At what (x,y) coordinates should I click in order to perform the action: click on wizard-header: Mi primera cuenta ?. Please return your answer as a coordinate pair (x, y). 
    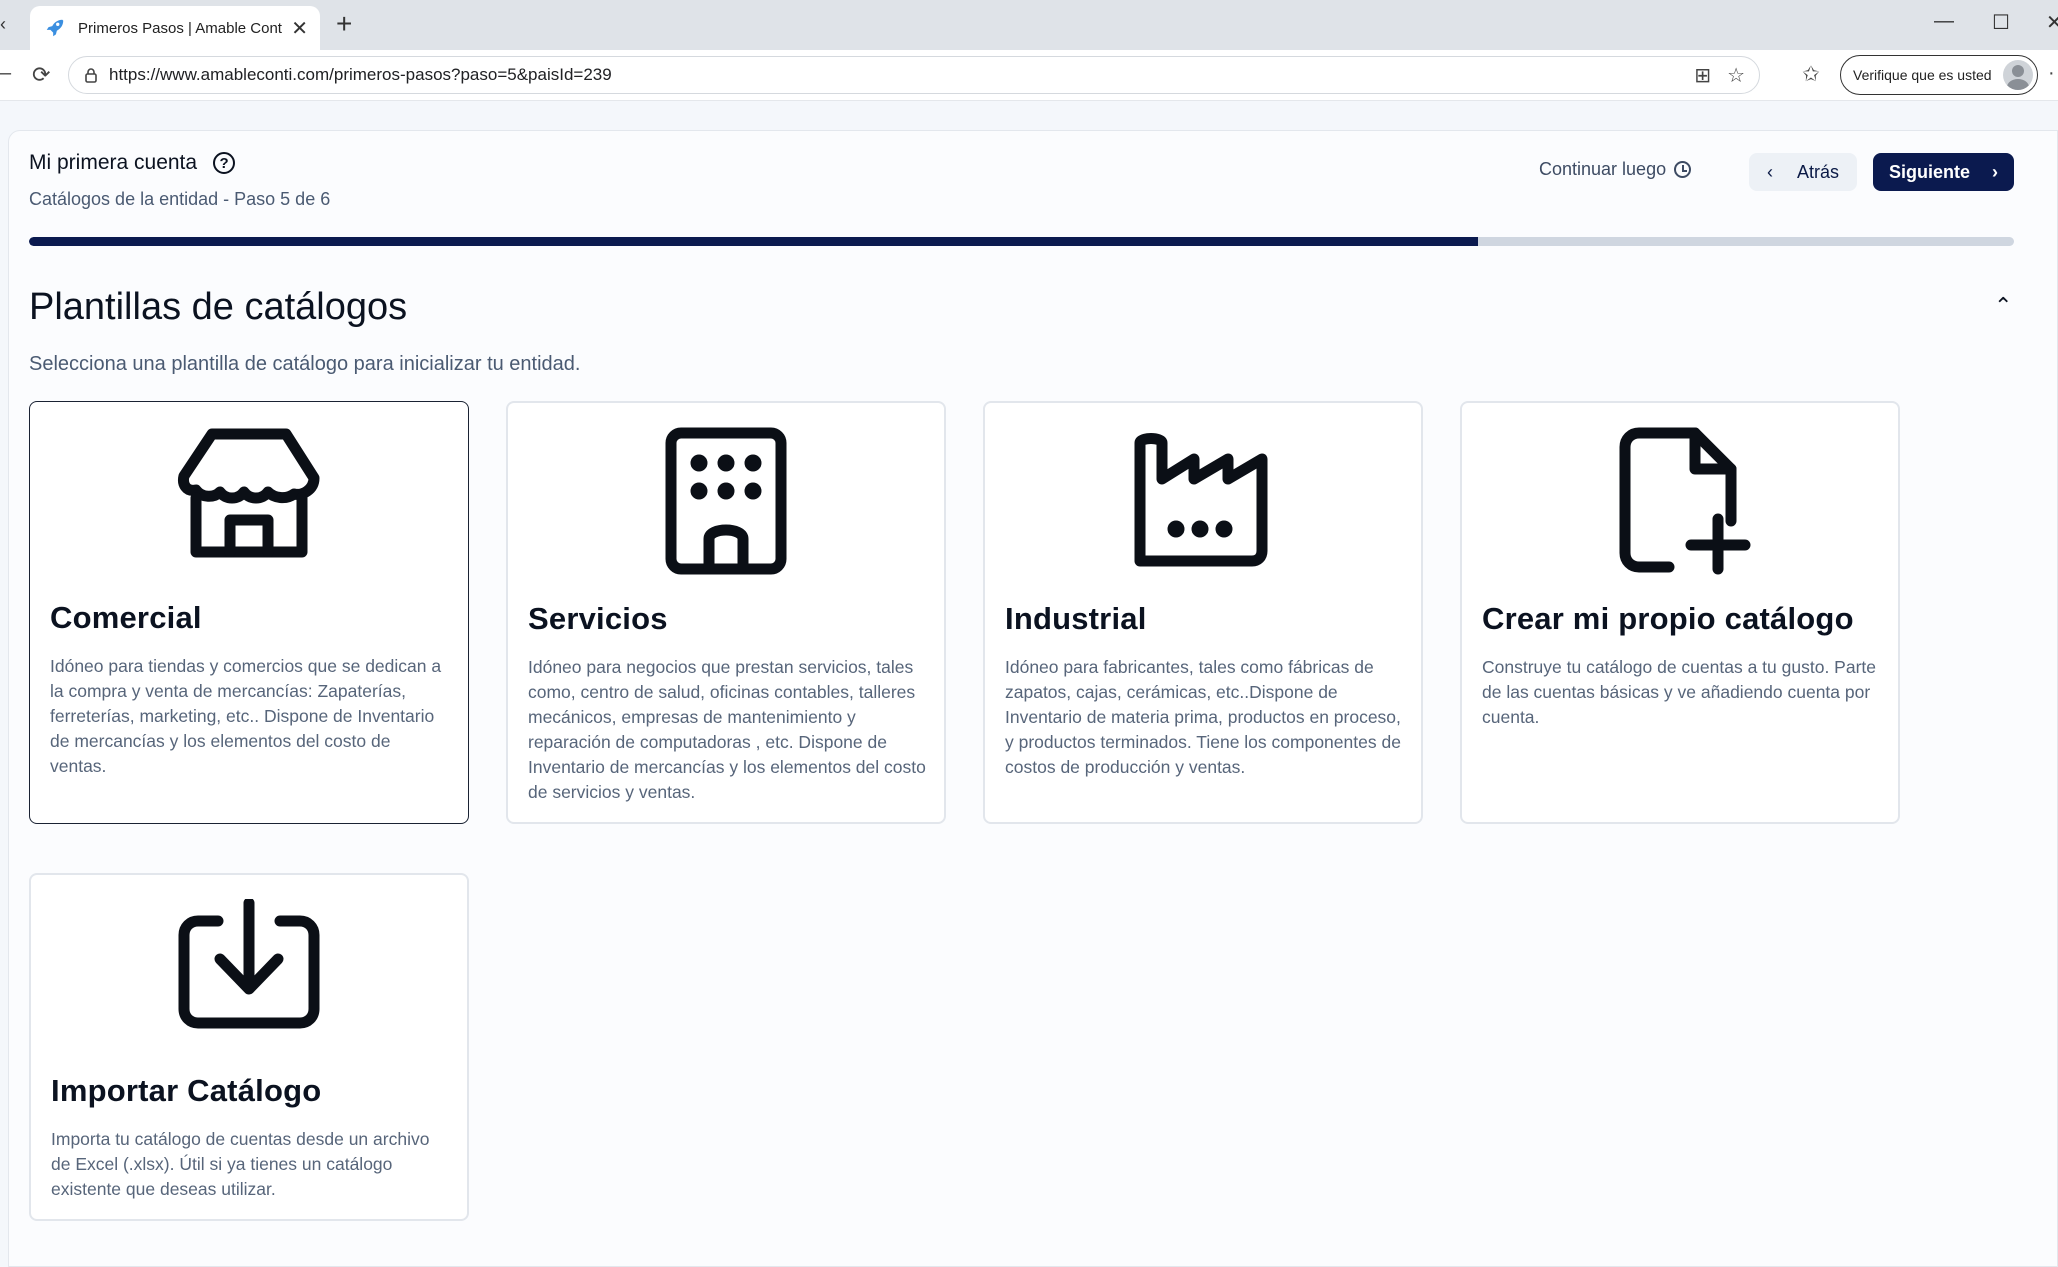
    Looking at the image, I should click on (132, 163).